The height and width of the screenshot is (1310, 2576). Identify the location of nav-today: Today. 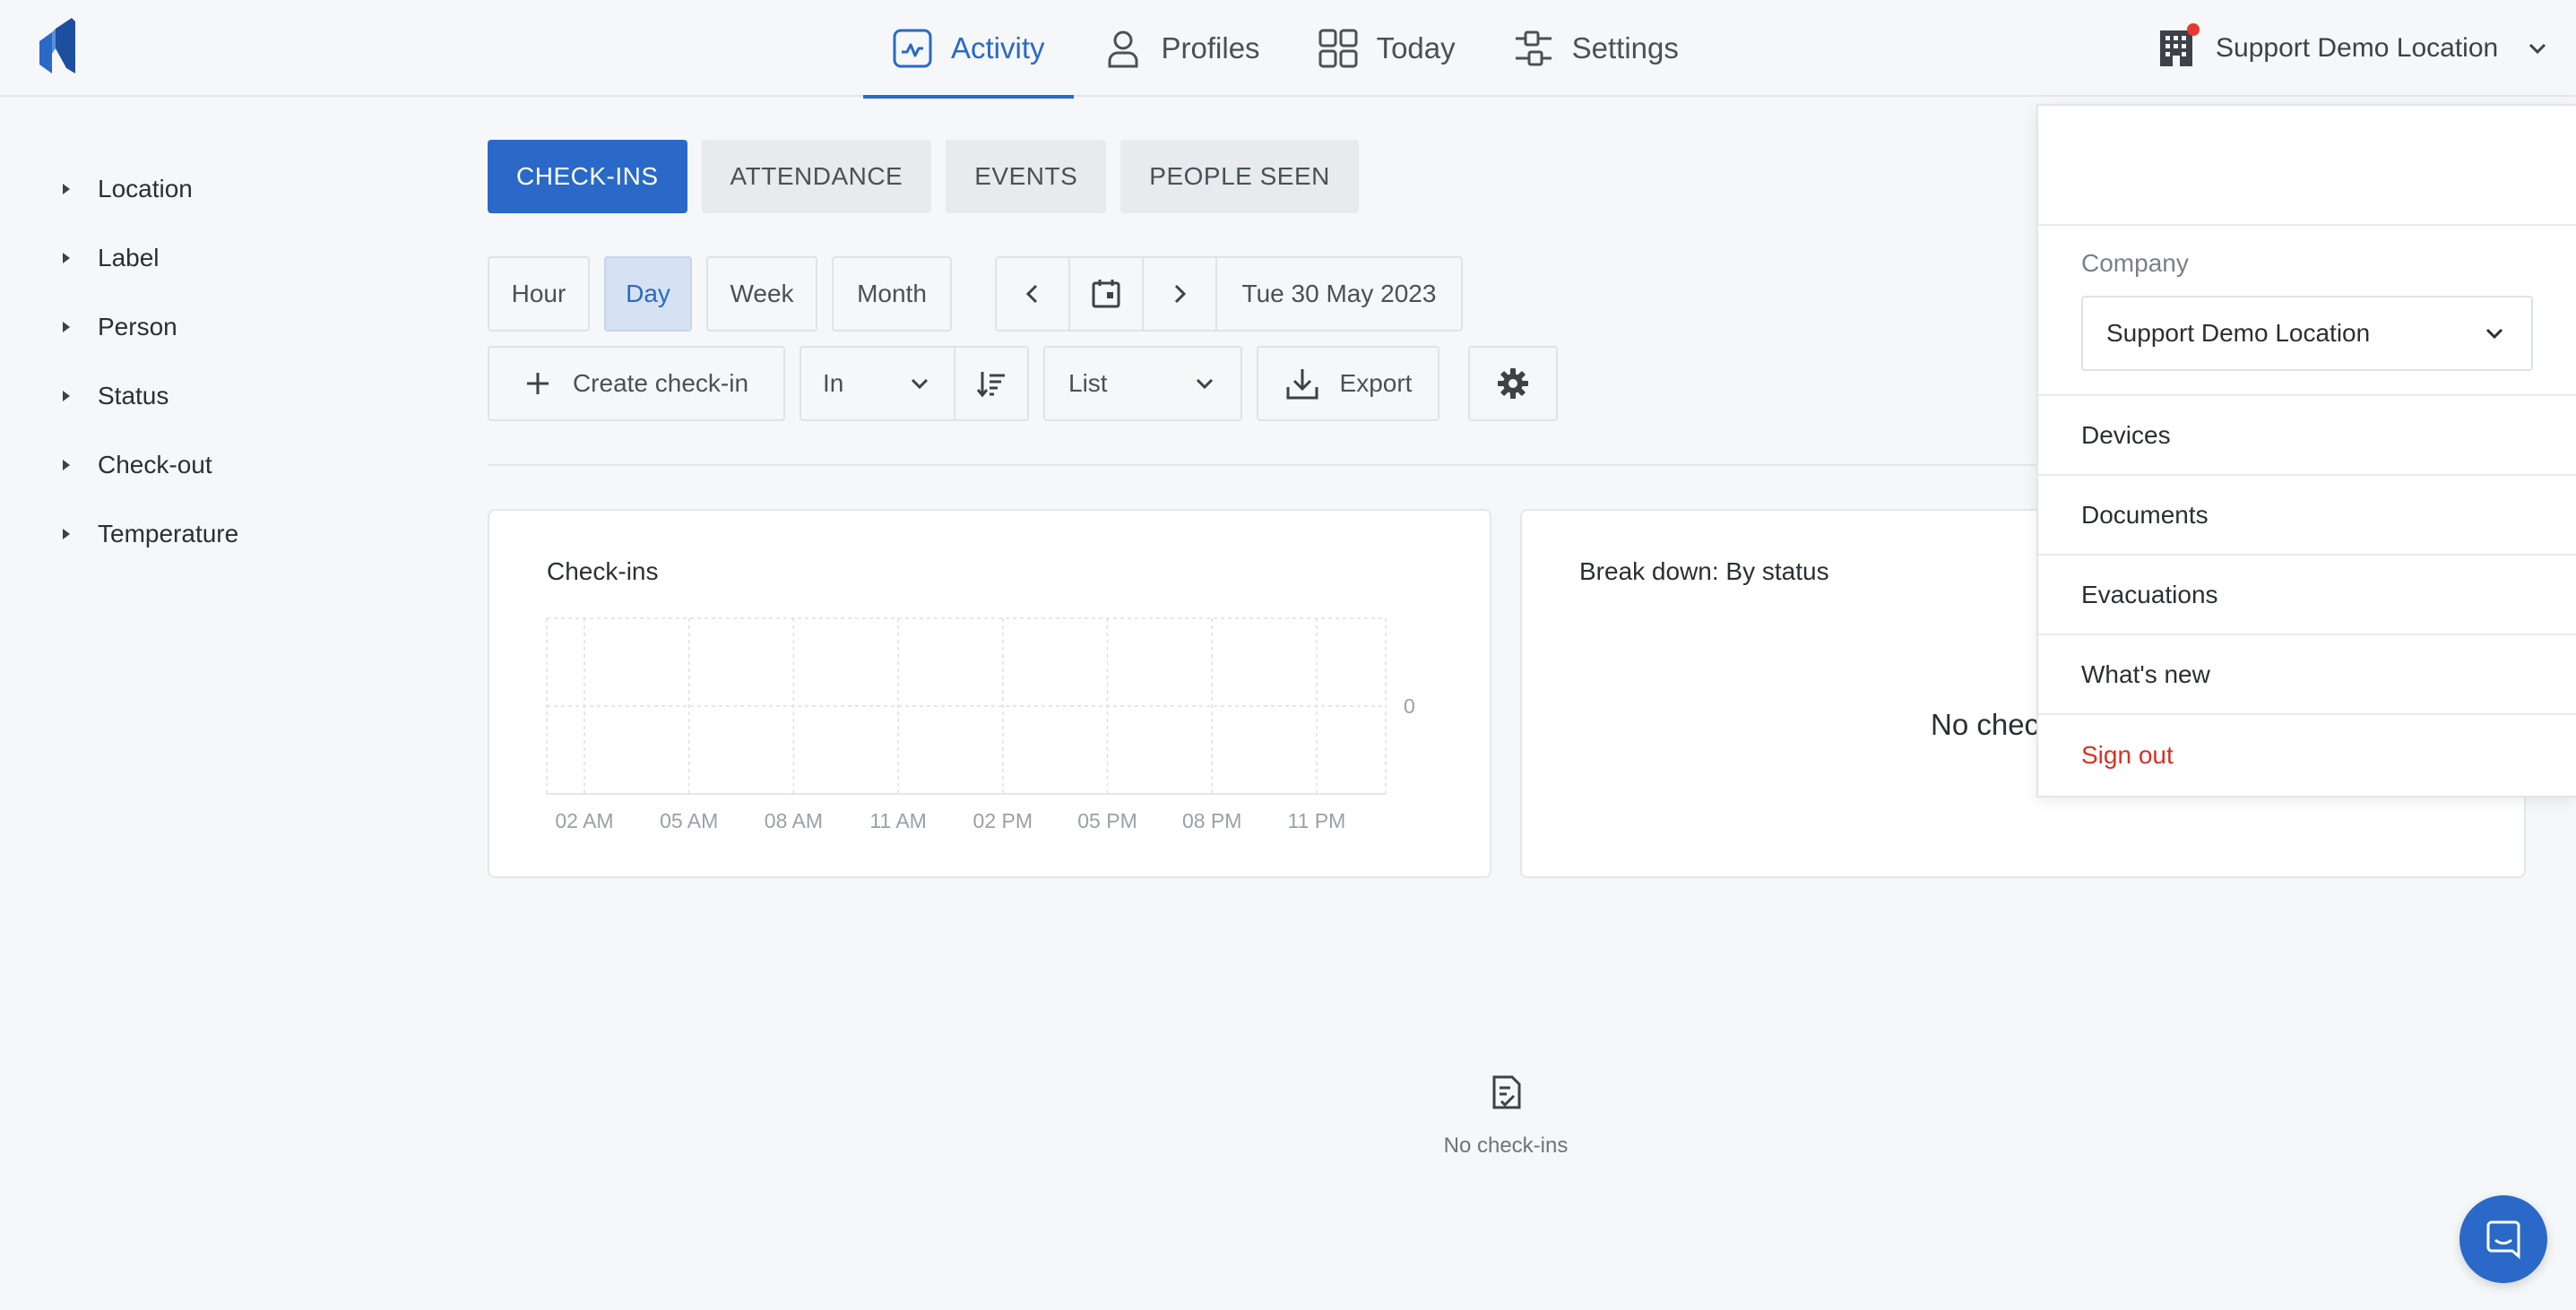
(1386, 48).